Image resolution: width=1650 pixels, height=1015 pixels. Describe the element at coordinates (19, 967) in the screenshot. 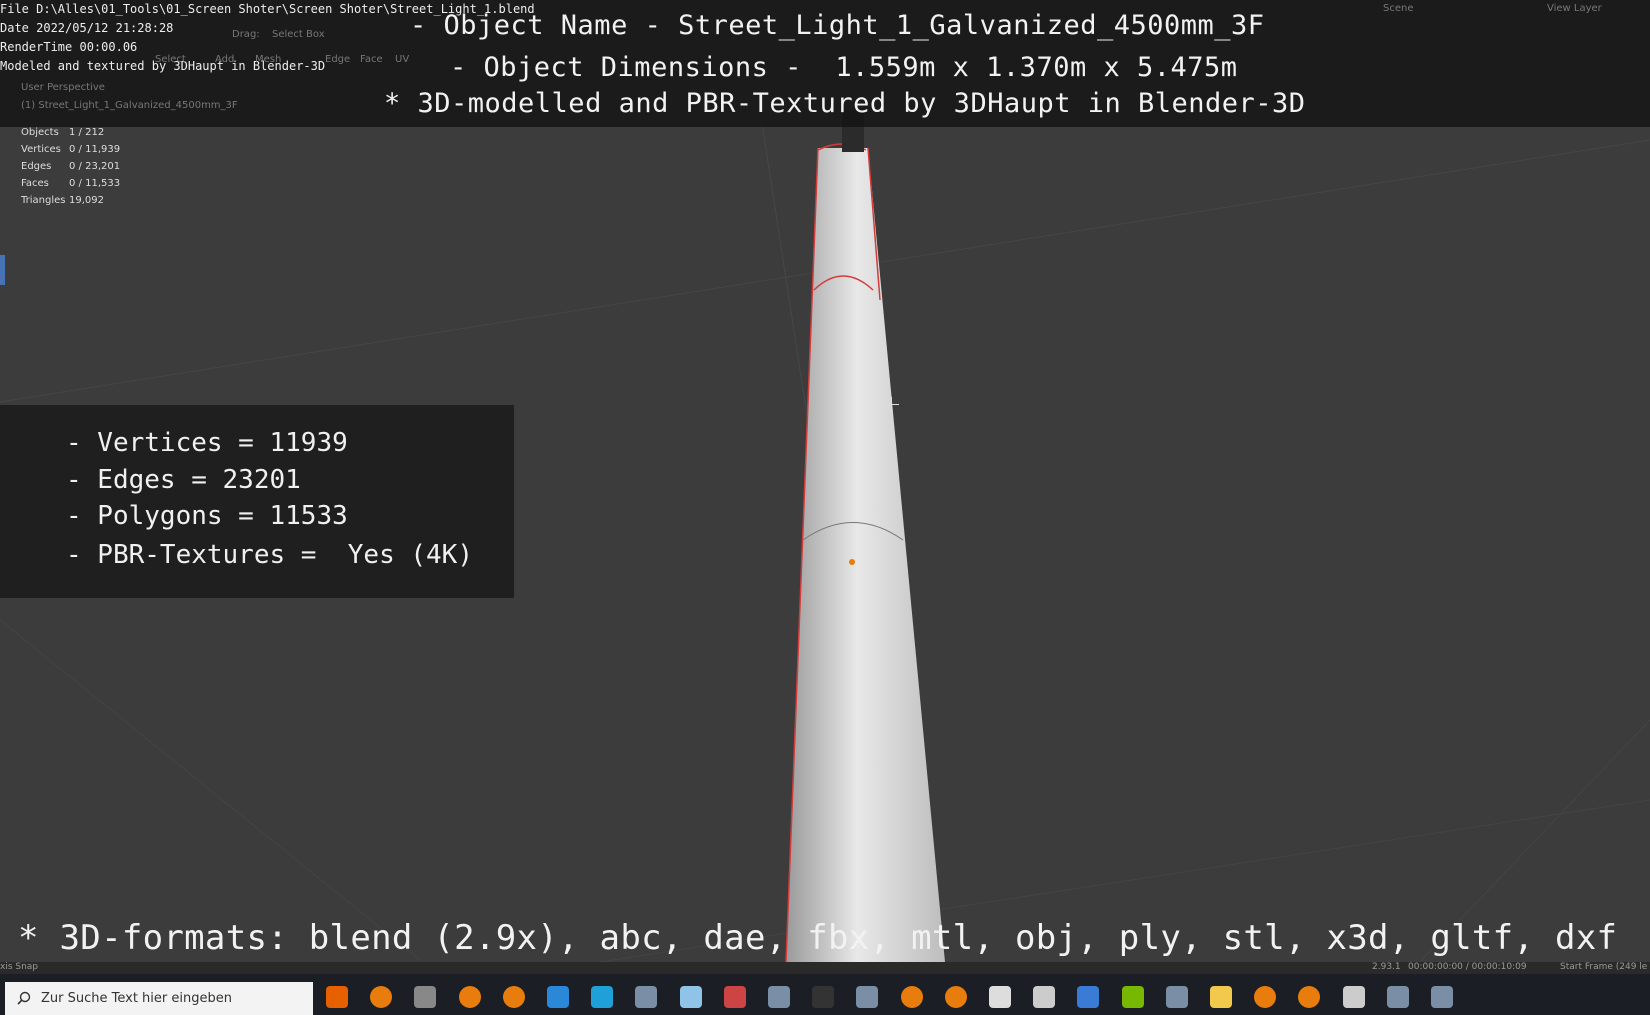

I see `status-snap: xis Snap` at that location.